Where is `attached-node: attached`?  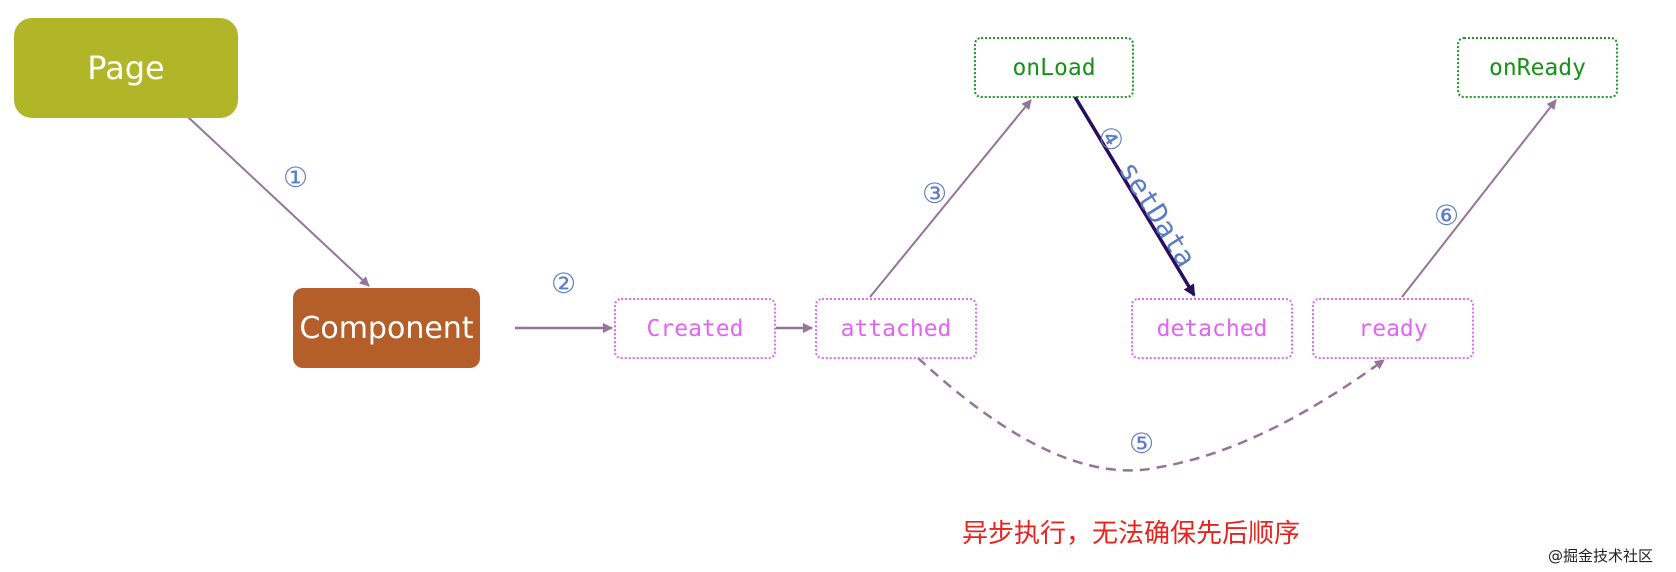
attached-node: attached is located at coordinates (896, 328).